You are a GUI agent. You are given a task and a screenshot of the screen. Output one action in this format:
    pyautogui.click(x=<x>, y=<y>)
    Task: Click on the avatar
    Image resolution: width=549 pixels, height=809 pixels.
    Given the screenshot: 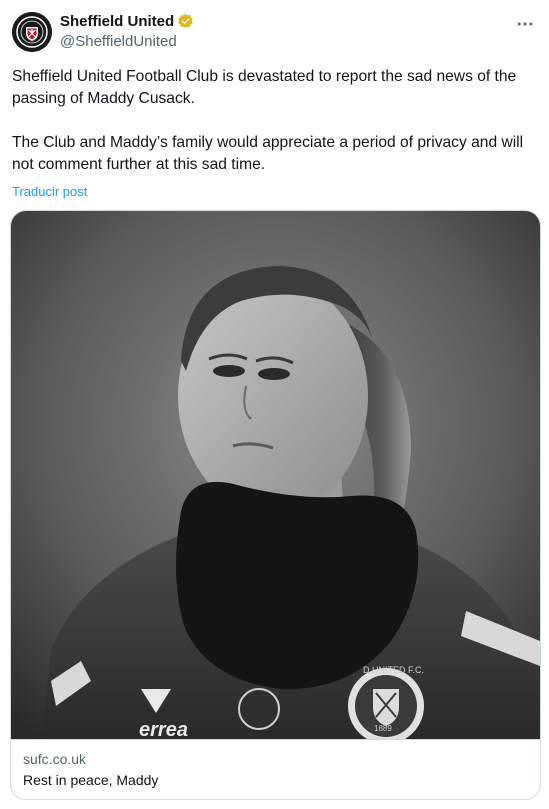 What is the action you would take?
    pyautogui.click(x=32, y=32)
    